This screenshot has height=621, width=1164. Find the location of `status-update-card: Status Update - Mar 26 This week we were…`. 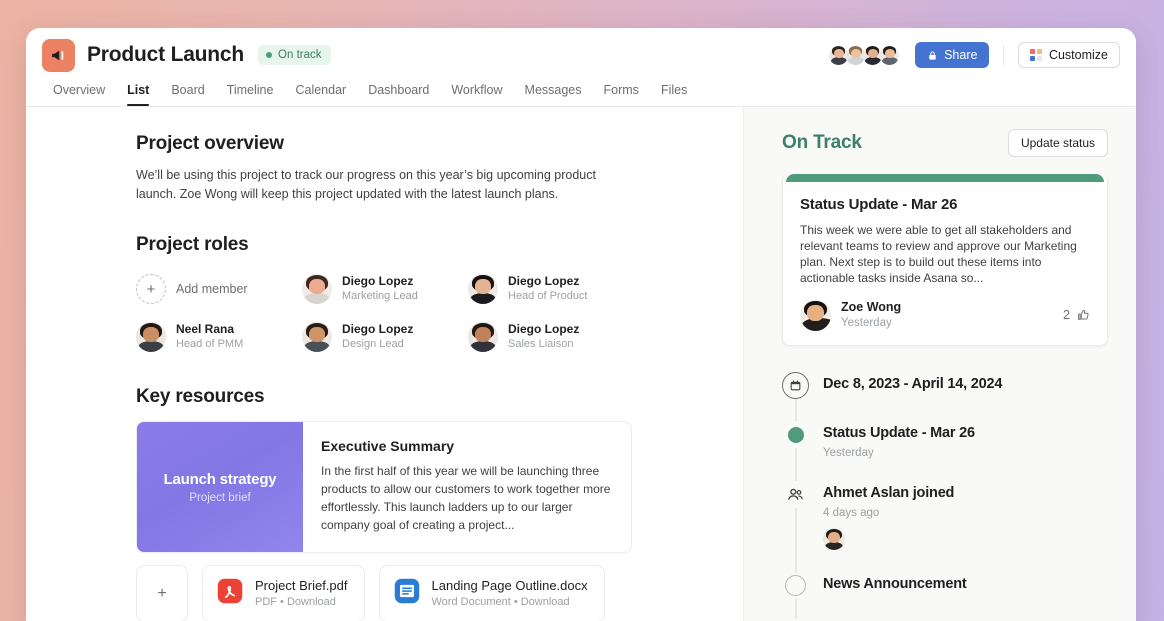

status-update-card: Status Update - Mar 26 This week we were… is located at coordinates (945, 260).